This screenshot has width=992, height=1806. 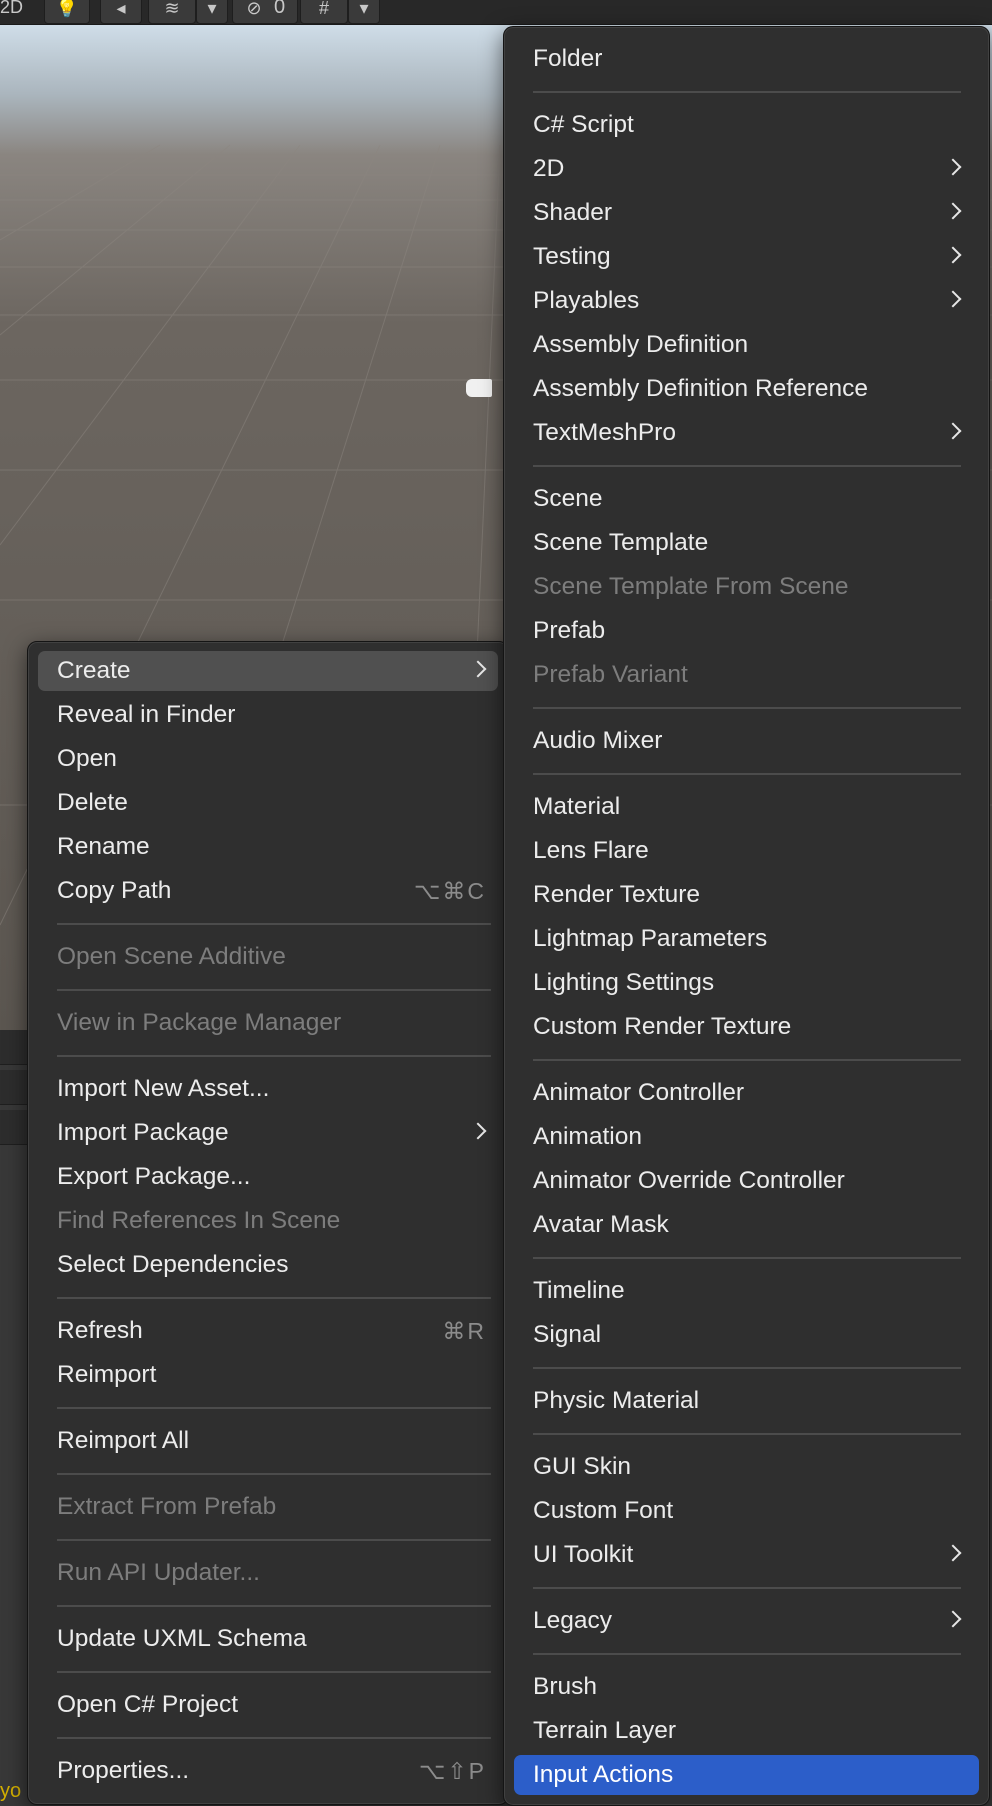 I want to click on menu-item-lens-flare: Lens Flare, so click(x=746, y=851).